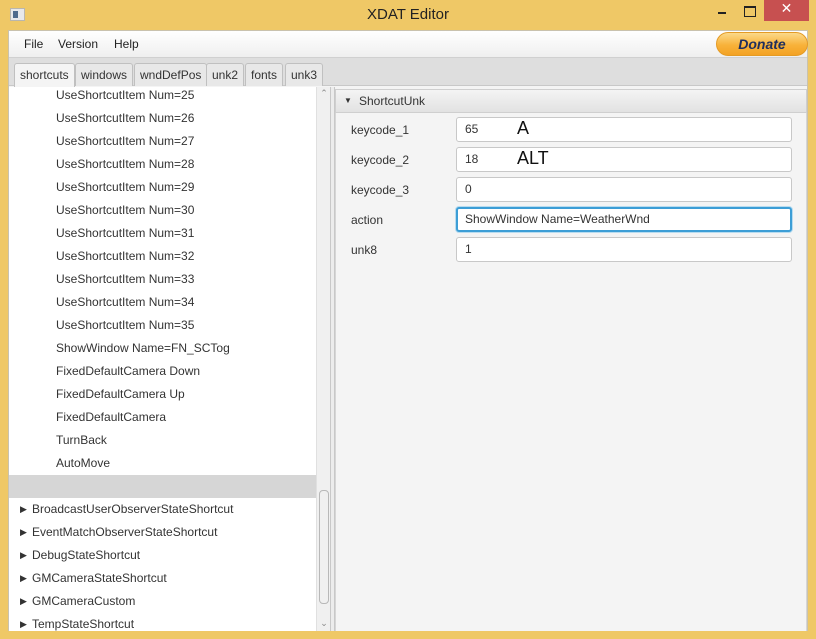 The image size is (816, 639). What do you see at coordinates (762, 44) in the screenshot?
I see `donate-button: Donate` at bounding box center [762, 44].